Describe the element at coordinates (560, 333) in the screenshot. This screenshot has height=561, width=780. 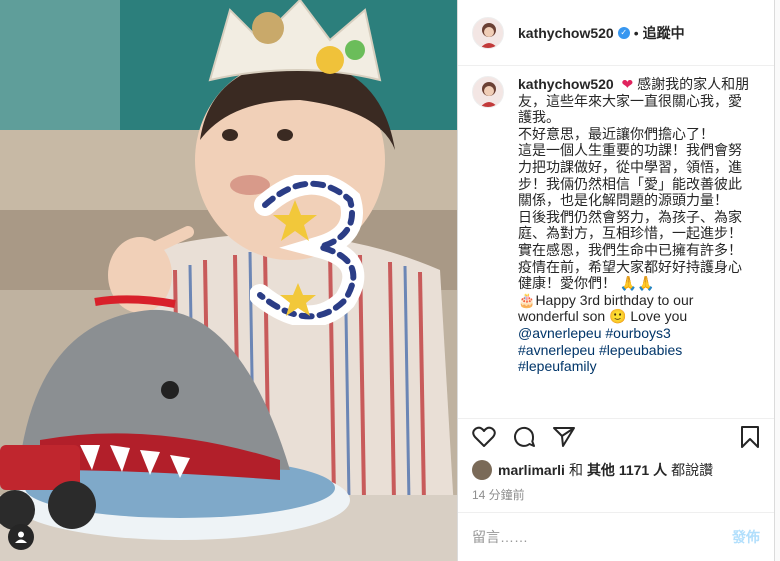
I see `mention-link: @avnerlepeu` at that location.